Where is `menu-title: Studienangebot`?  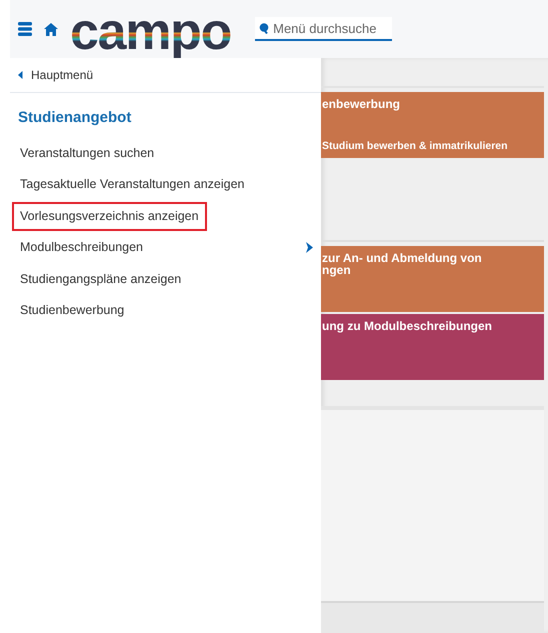
menu-title: Studienangebot is located at coordinates (75, 118).